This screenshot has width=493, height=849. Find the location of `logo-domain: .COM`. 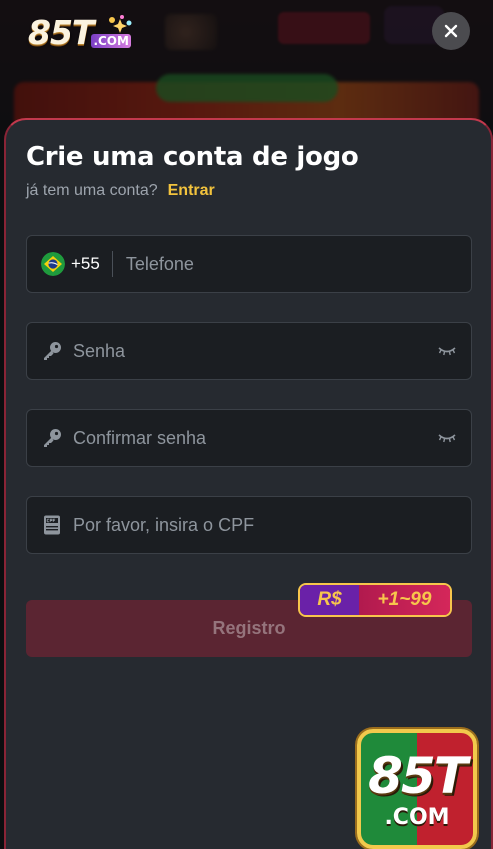

logo-domain: .COM is located at coordinates (111, 41).